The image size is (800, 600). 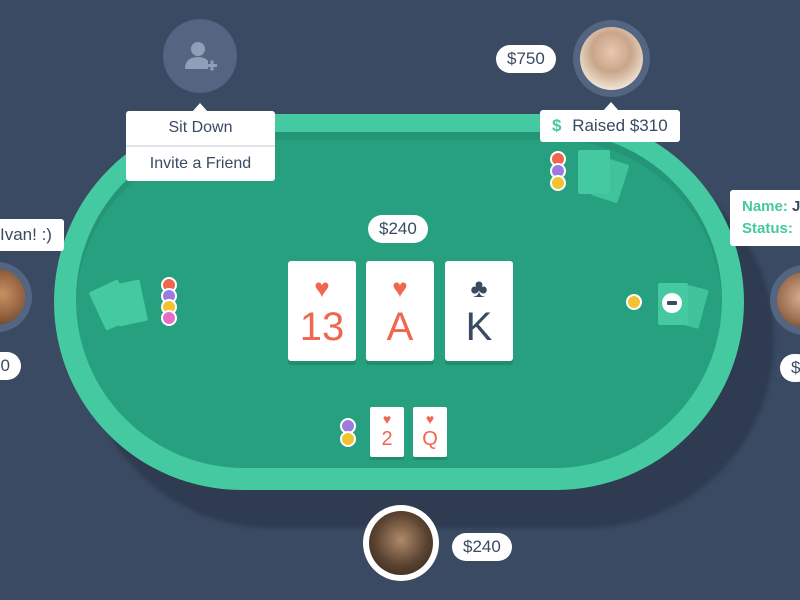 I want to click on seat-menu: Sit Down Invite a Friend, so click(x=200, y=146).